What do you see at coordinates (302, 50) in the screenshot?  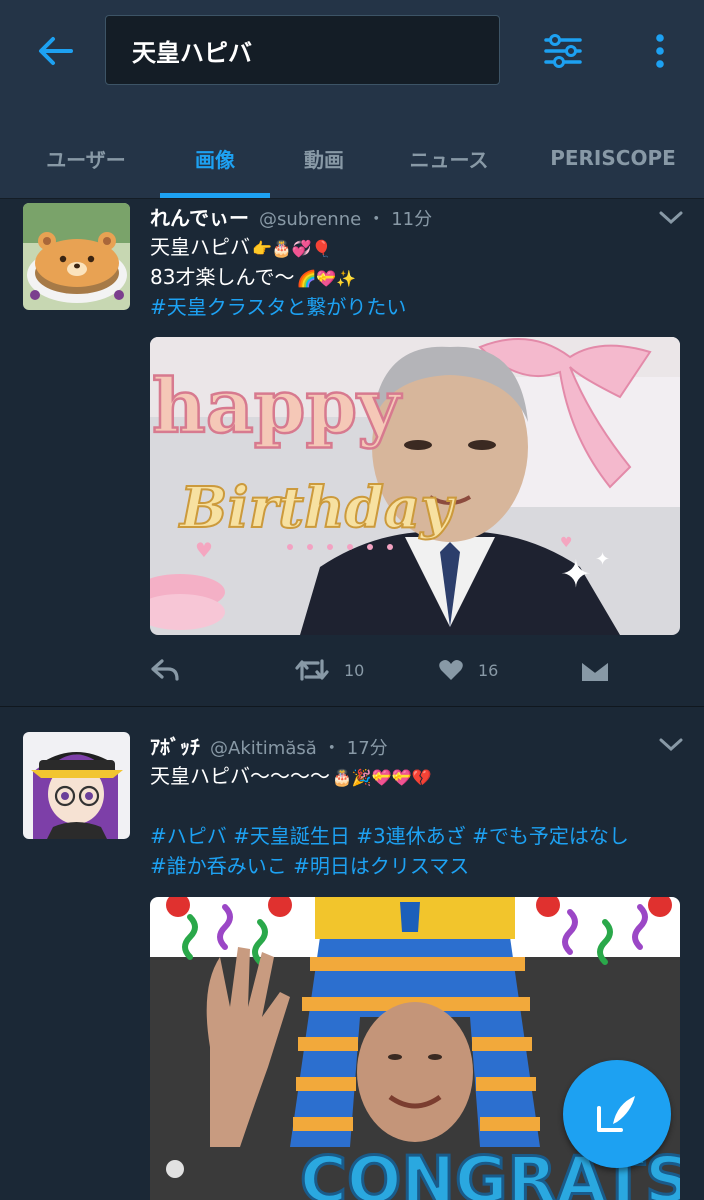 I see `search-input: 天皇ハピバ` at bounding box center [302, 50].